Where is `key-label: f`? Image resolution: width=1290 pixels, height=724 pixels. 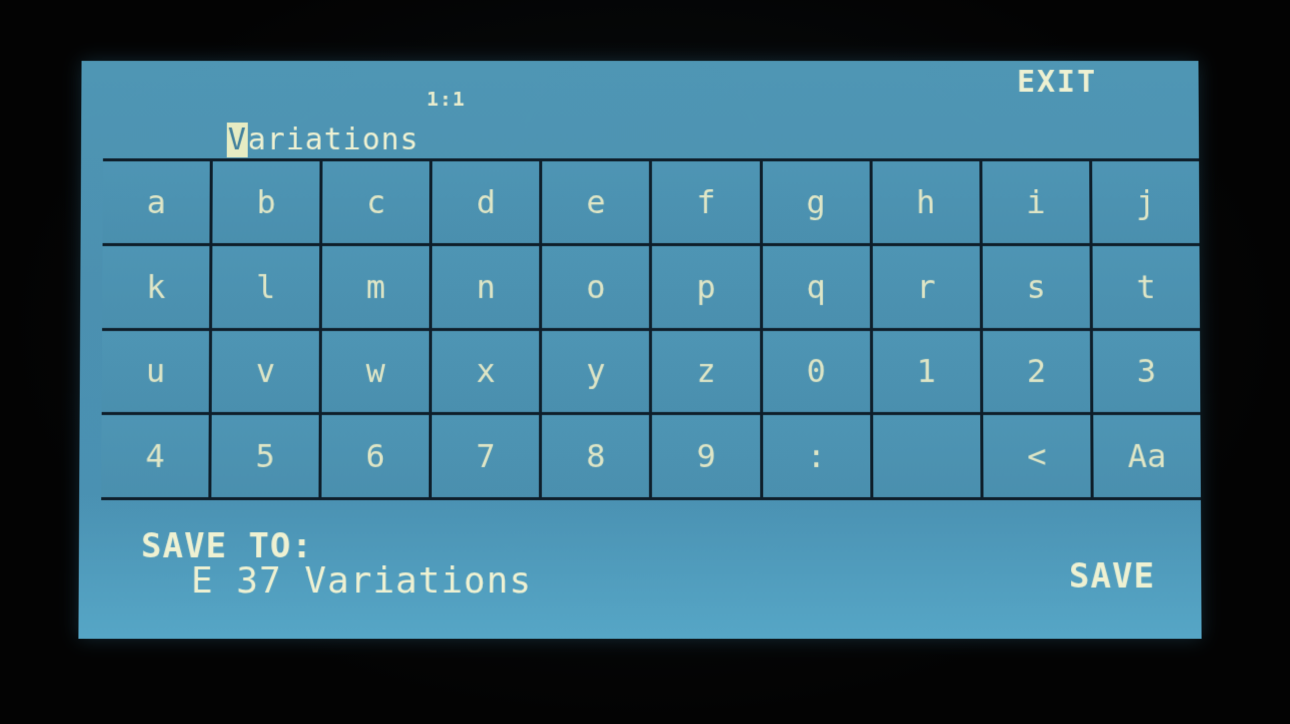 key-label: f is located at coordinates (706, 202).